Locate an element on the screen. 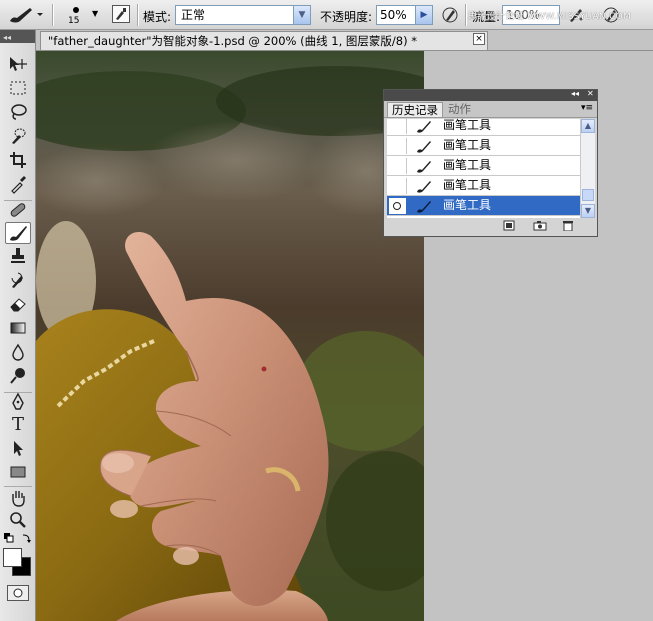 Image resolution: width=653 pixels, height=621 pixels. panel-title-bar: ◂◂ ✕ is located at coordinates (490, 95).